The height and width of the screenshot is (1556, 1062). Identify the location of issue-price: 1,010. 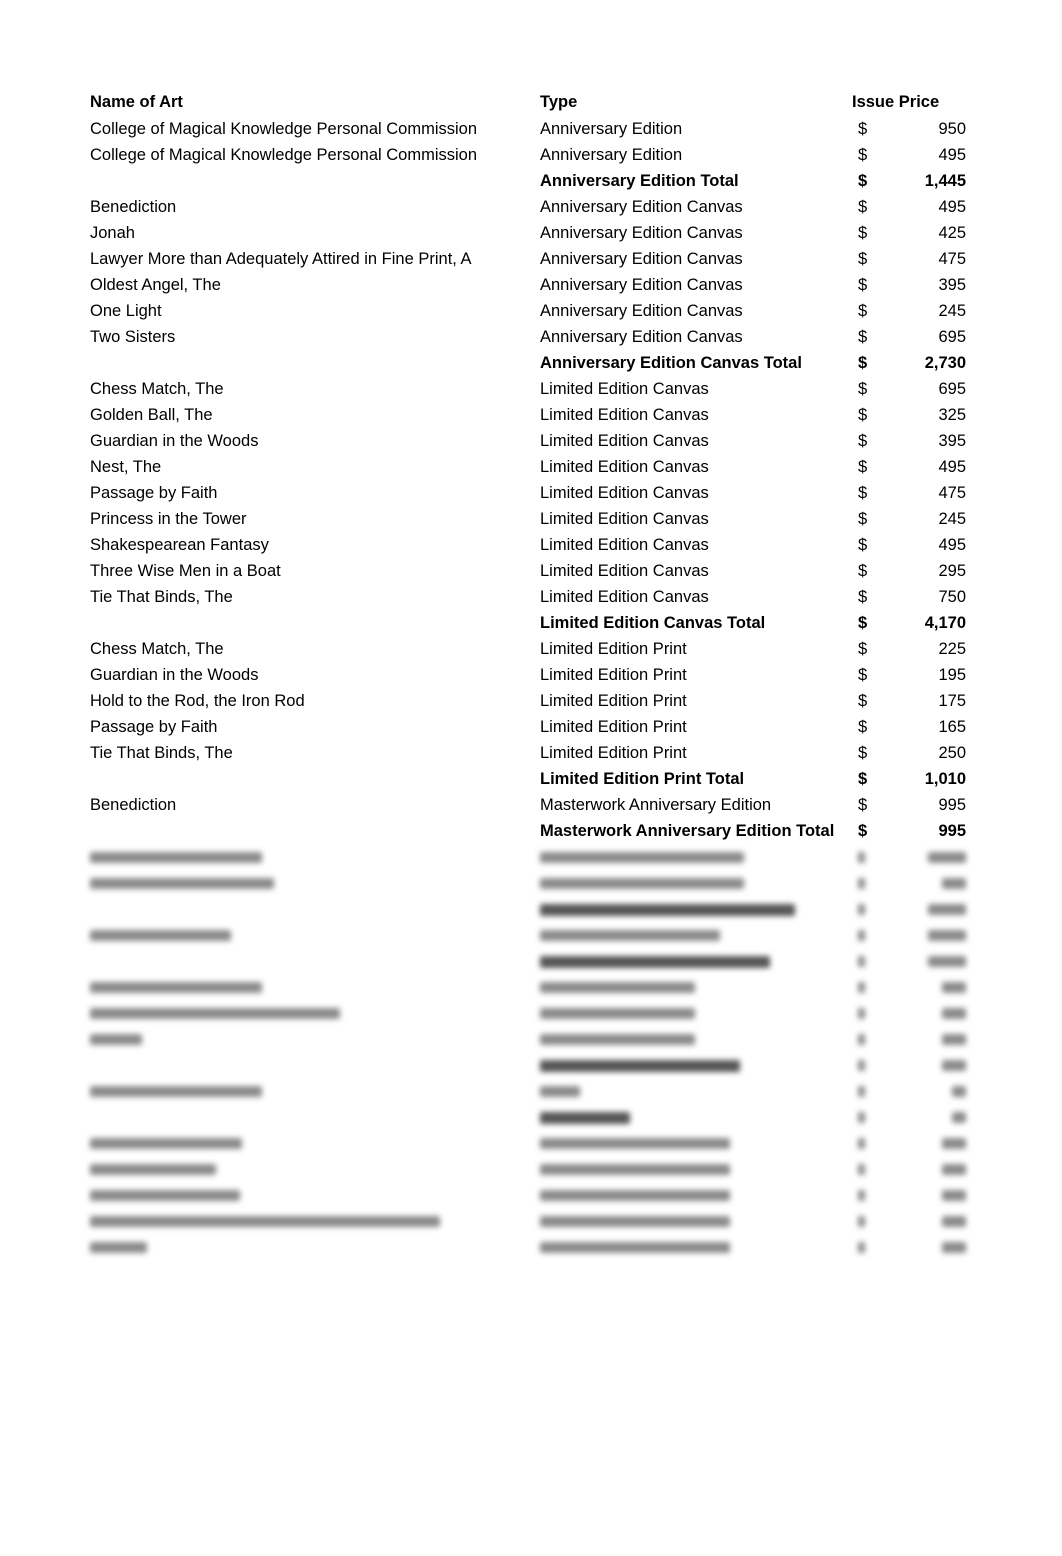
(945, 779).